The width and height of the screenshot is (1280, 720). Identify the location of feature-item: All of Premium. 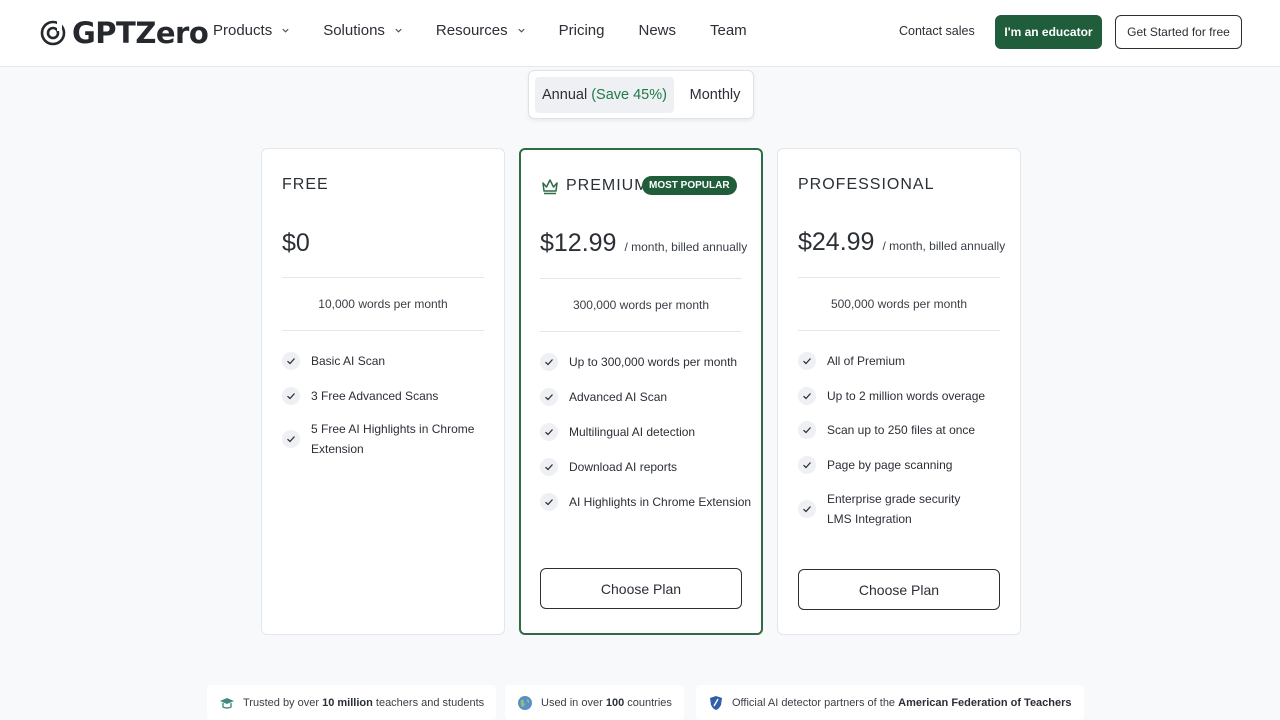
(851, 361).